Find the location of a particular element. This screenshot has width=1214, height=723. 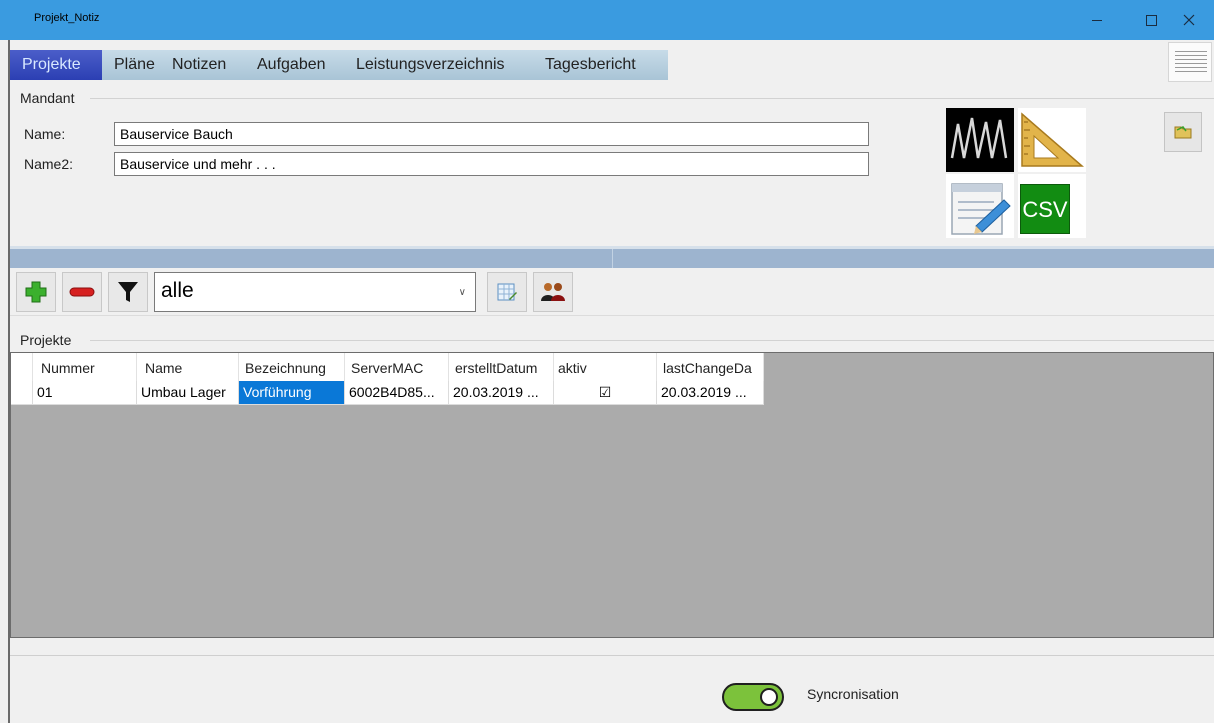

menu-button is located at coordinates (1190, 62).